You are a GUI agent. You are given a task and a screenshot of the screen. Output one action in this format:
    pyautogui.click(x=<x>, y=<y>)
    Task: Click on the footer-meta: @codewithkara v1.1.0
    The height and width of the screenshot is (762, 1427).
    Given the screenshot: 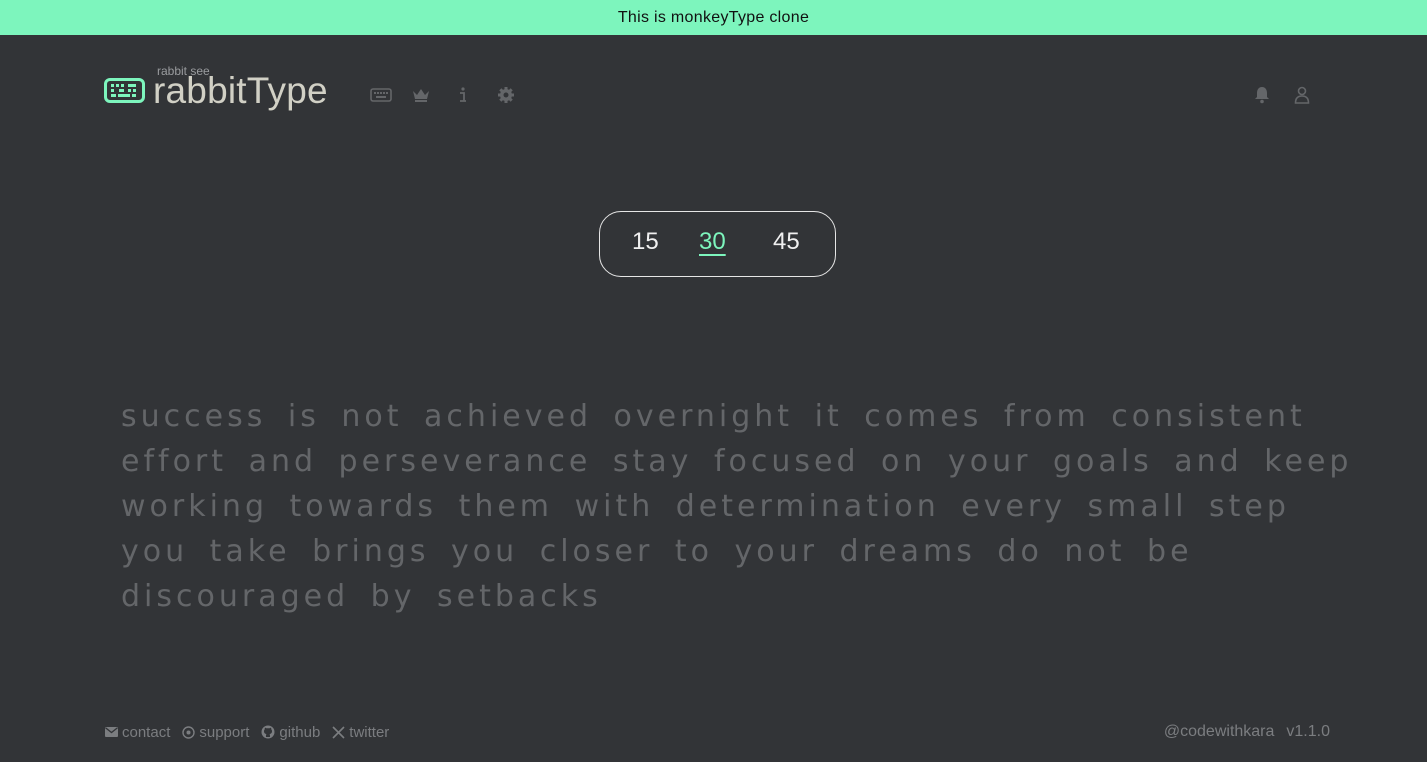 What is the action you would take?
    pyautogui.click(x=1247, y=732)
    